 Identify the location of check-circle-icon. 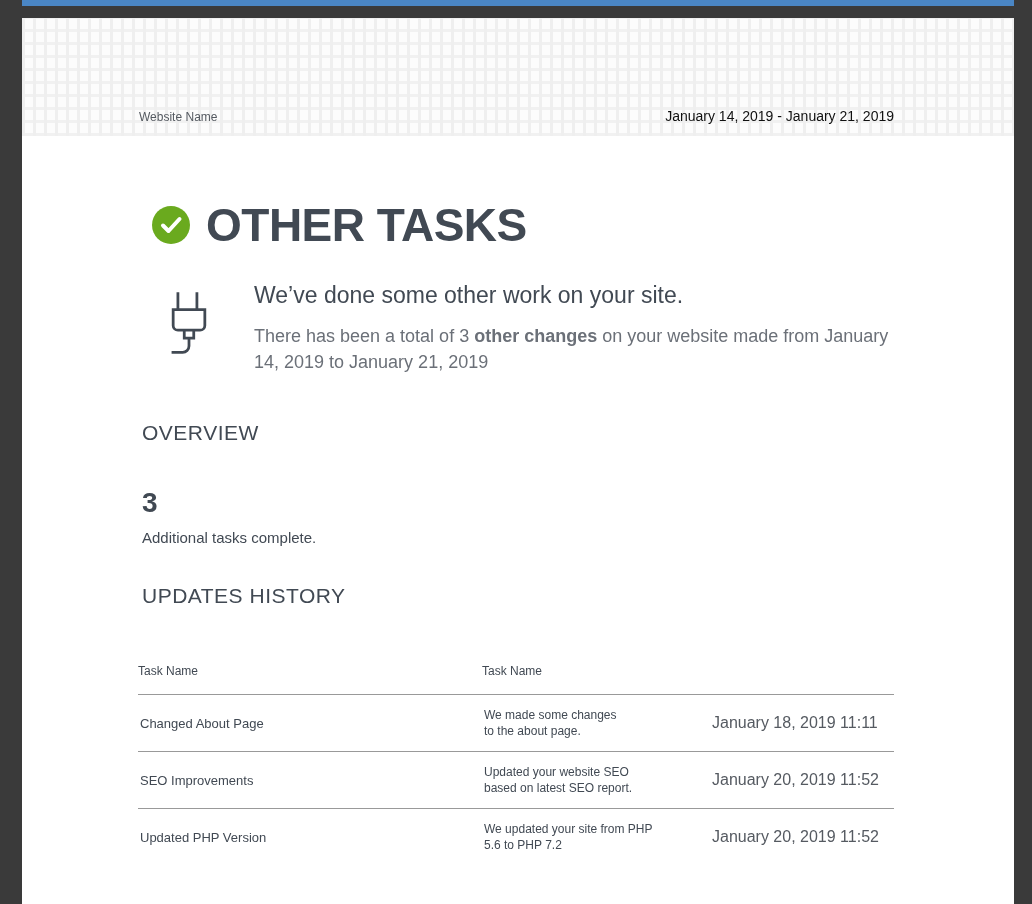
(171, 225).